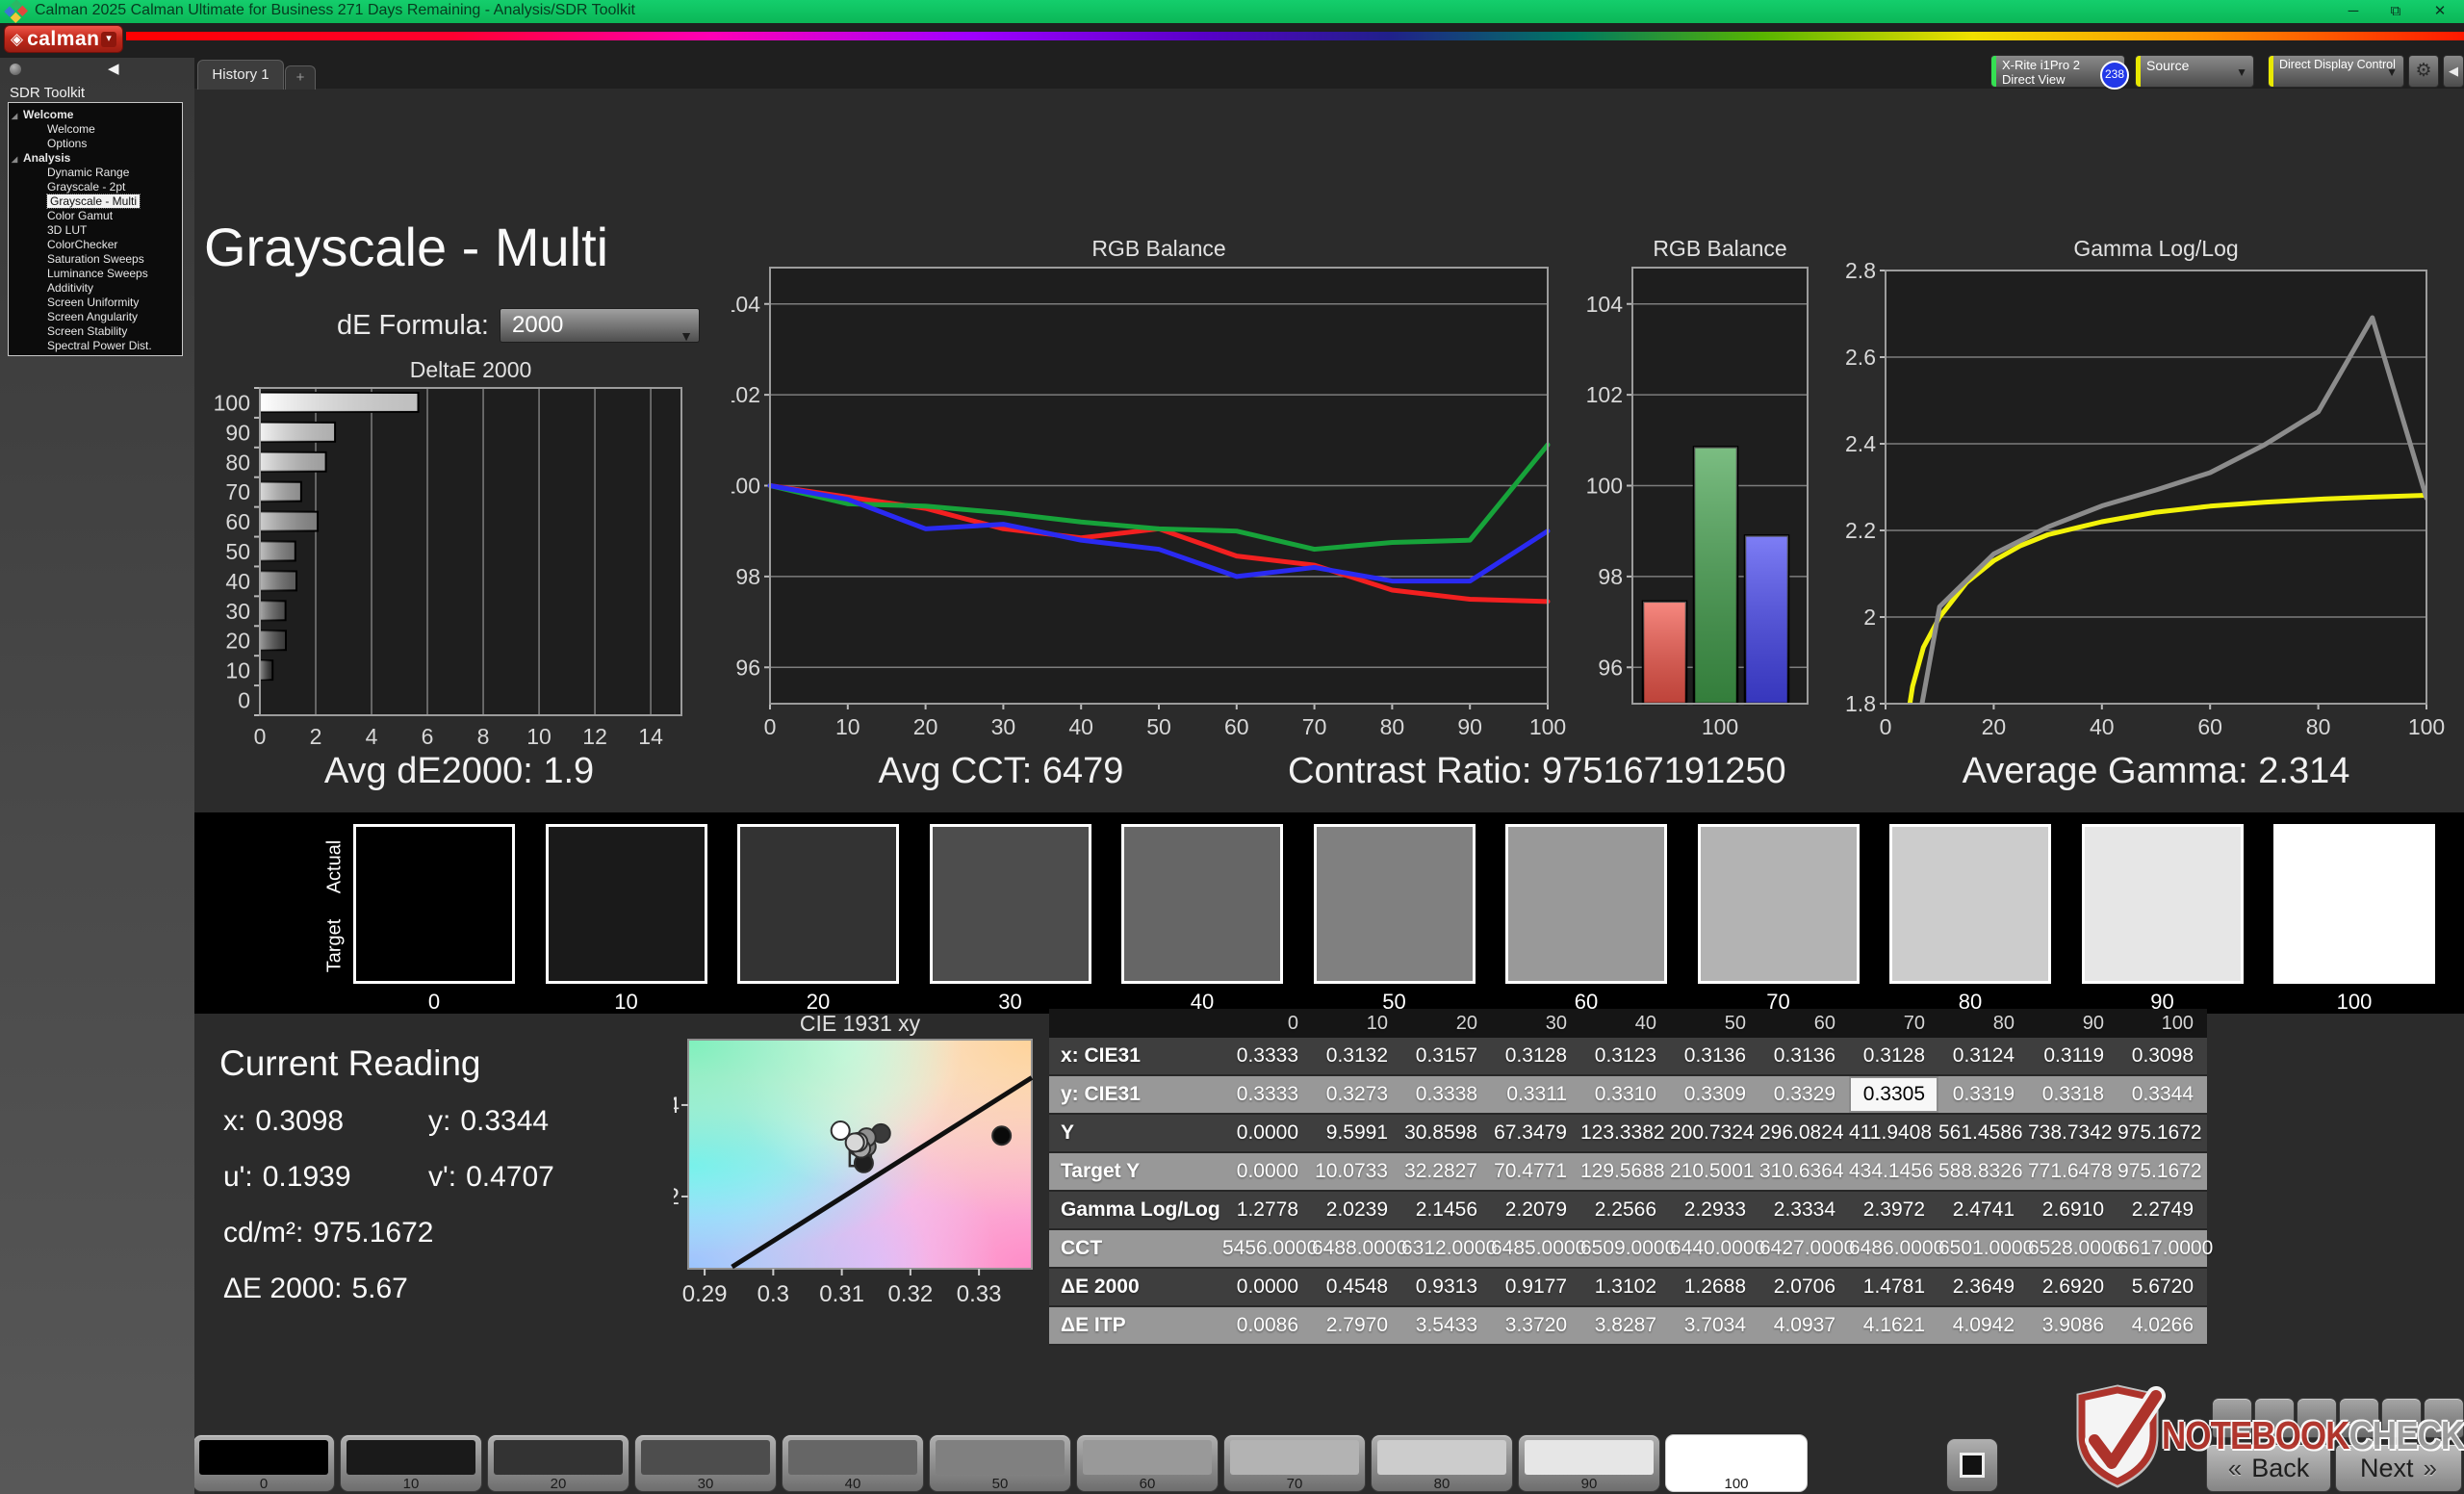 The image size is (2464, 1494). I want to click on tree-item-welcome: Welcome, so click(95, 129).